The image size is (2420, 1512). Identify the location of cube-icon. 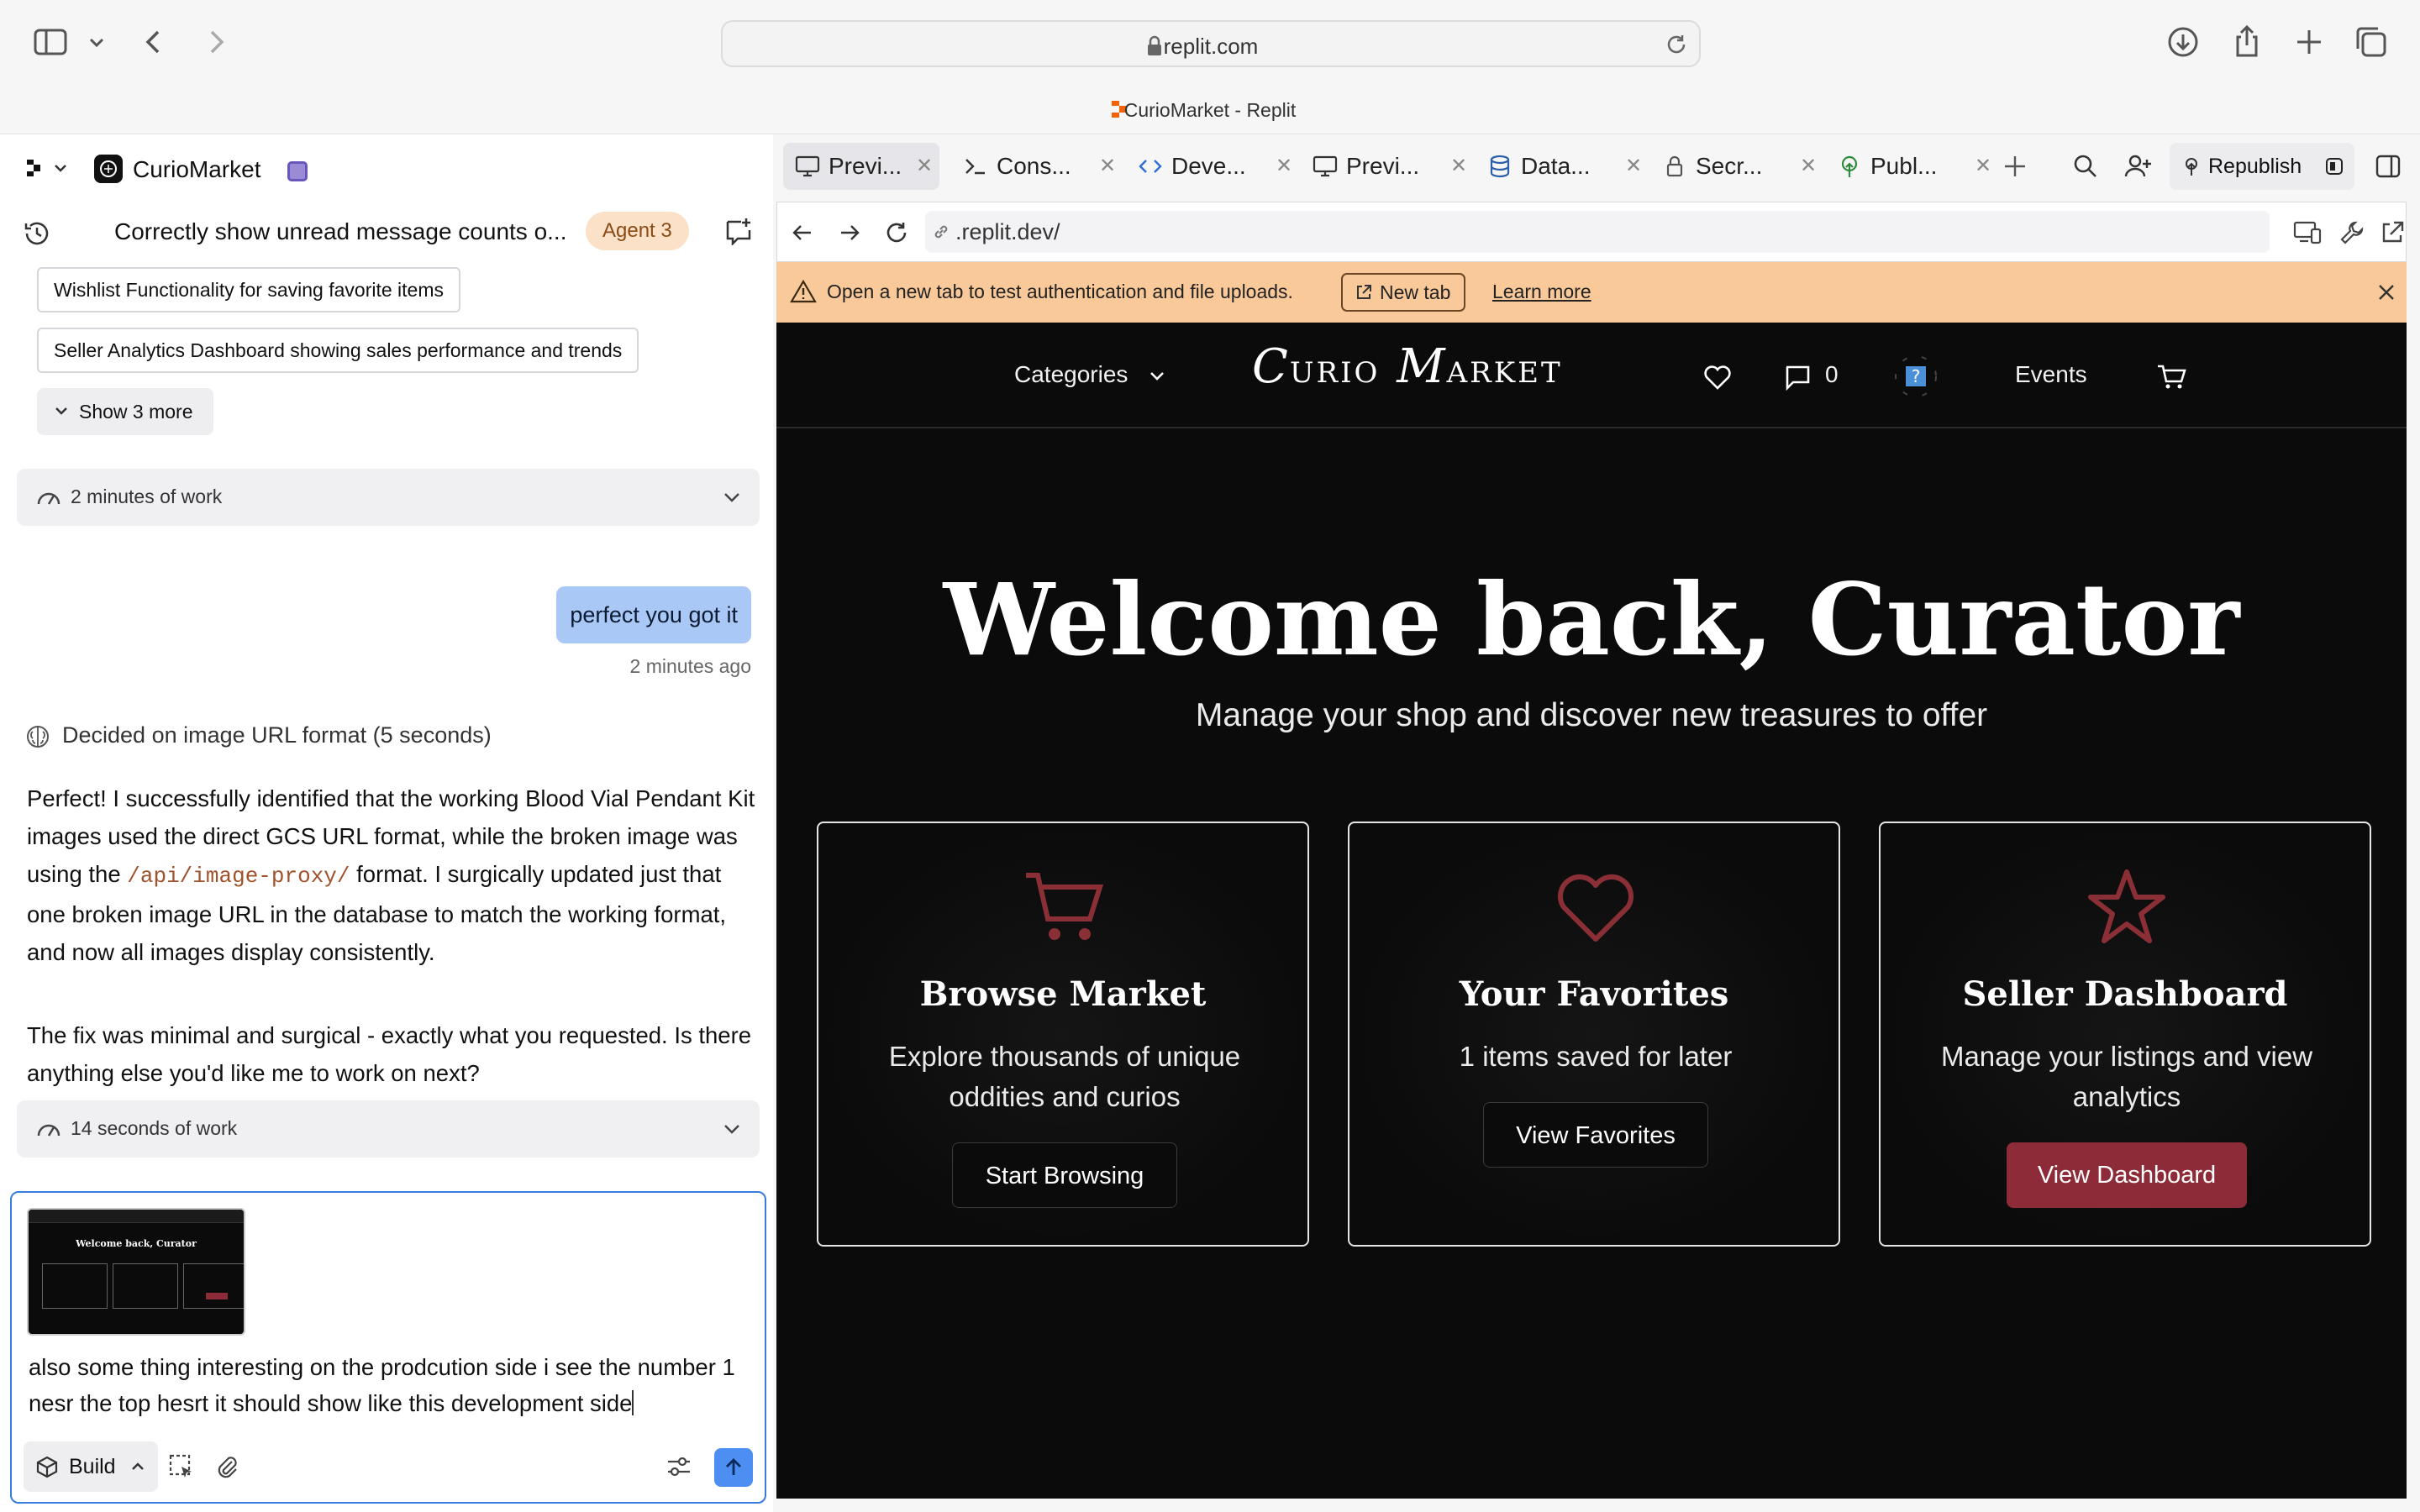
(47, 1466).